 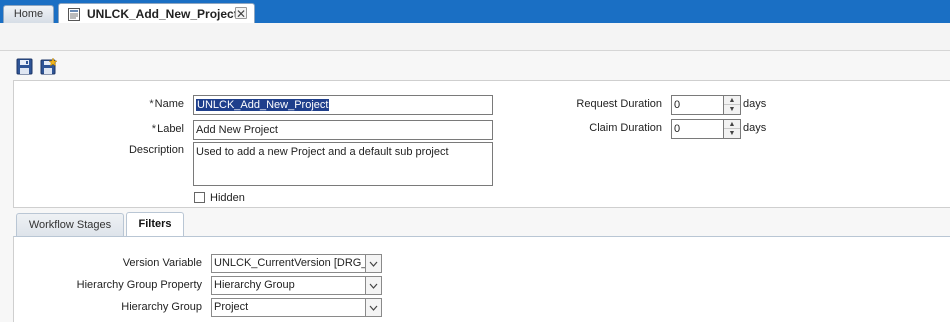 I want to click on label-label: *Label, so click(x=167, y=129).